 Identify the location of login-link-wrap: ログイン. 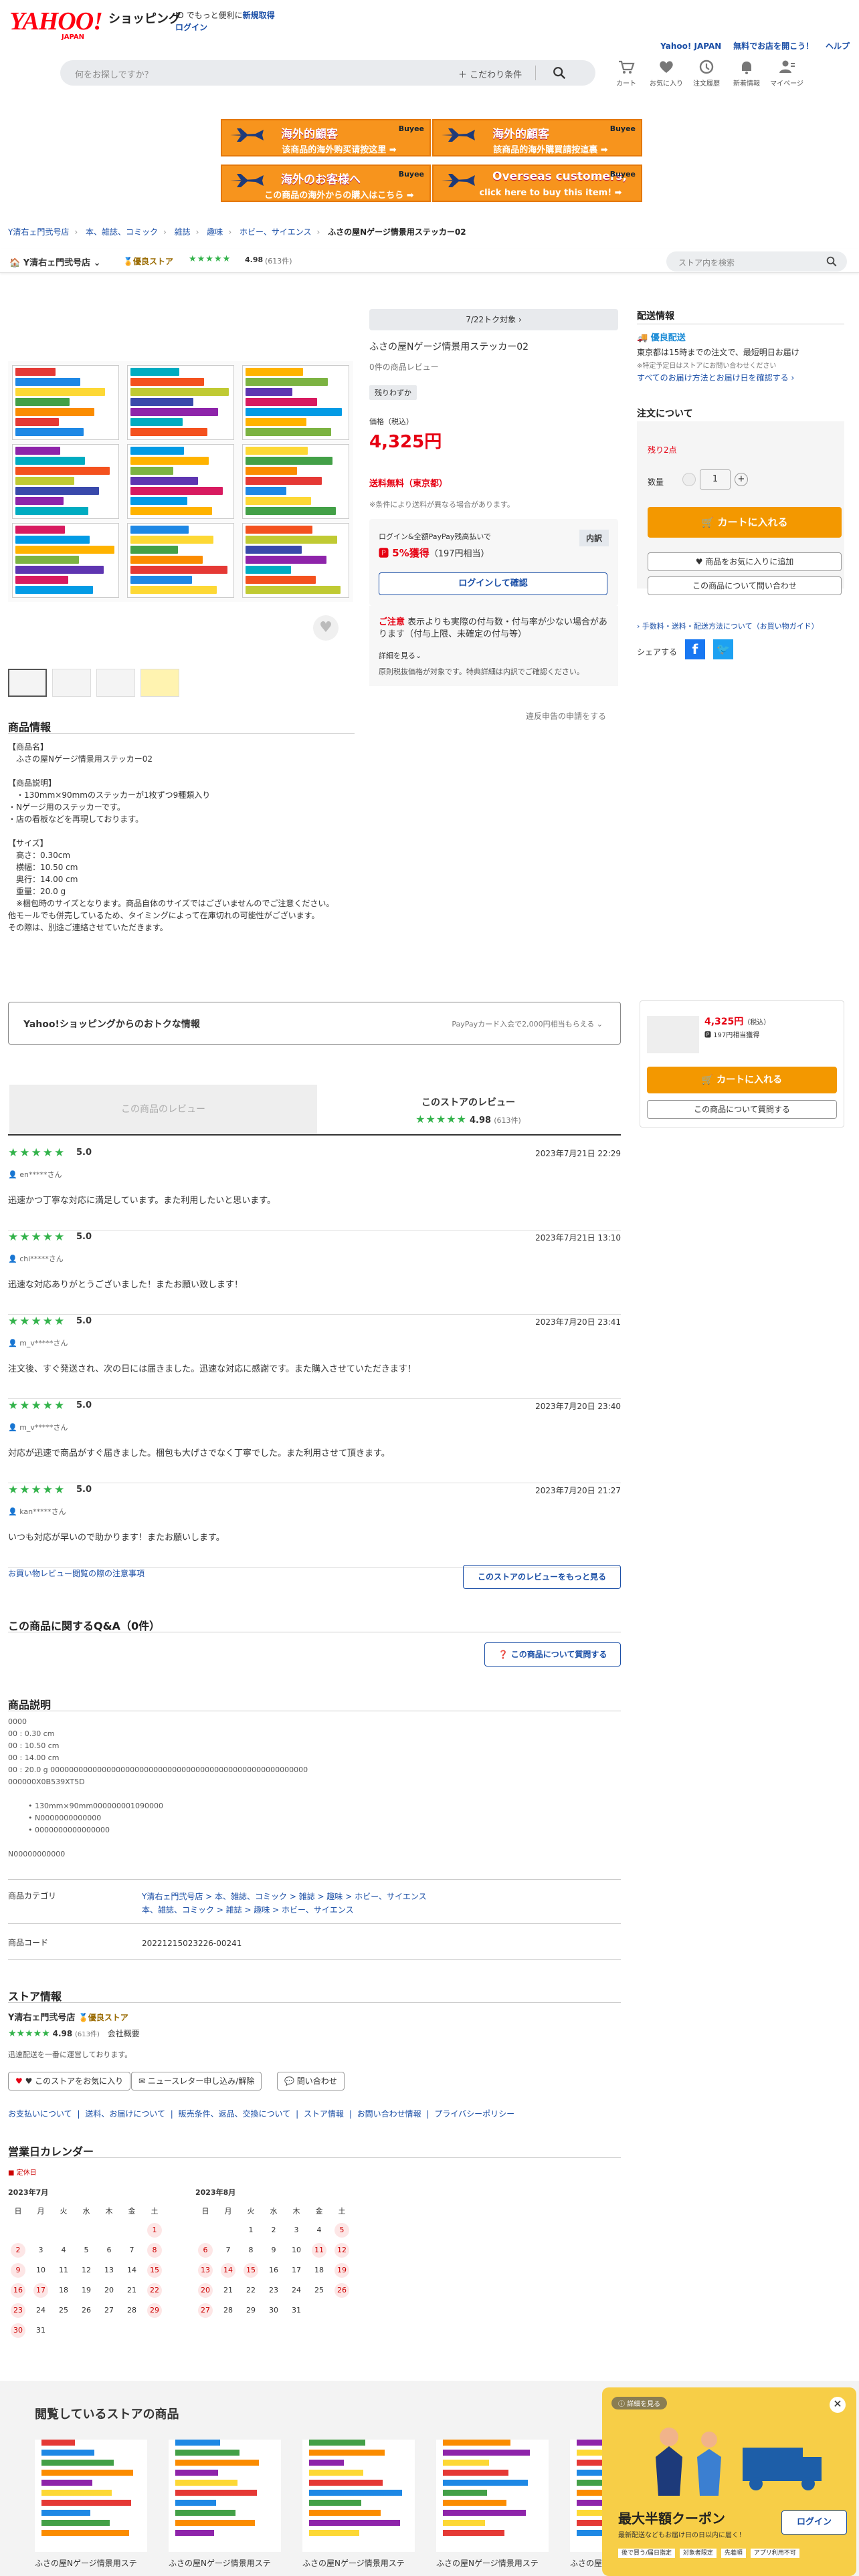
(191, 27).